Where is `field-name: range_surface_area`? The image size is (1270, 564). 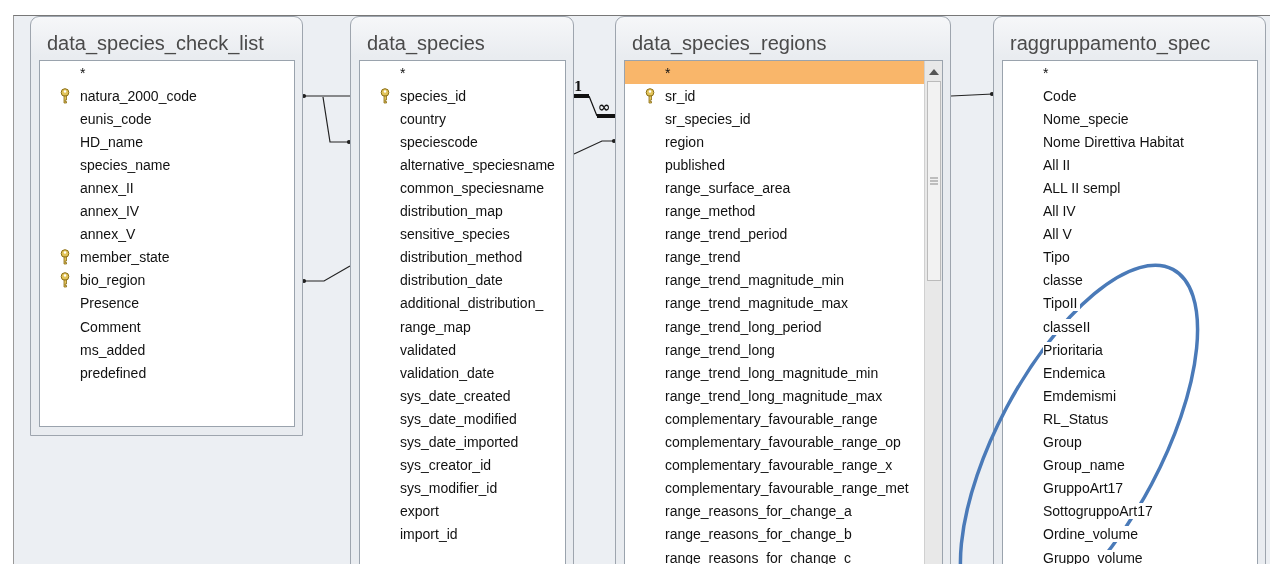 field-name: range_surface_area is located at coordinates (729, 188).